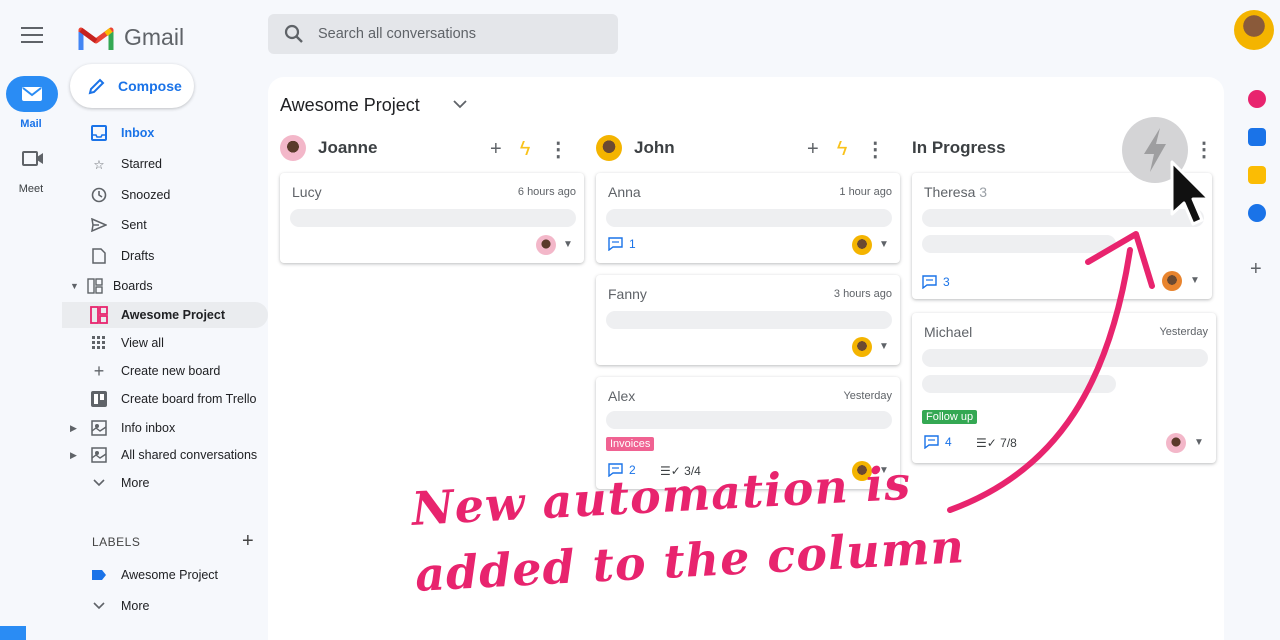  I want to click on nav-item-starred: ☆ Starred, so click(165, 164).